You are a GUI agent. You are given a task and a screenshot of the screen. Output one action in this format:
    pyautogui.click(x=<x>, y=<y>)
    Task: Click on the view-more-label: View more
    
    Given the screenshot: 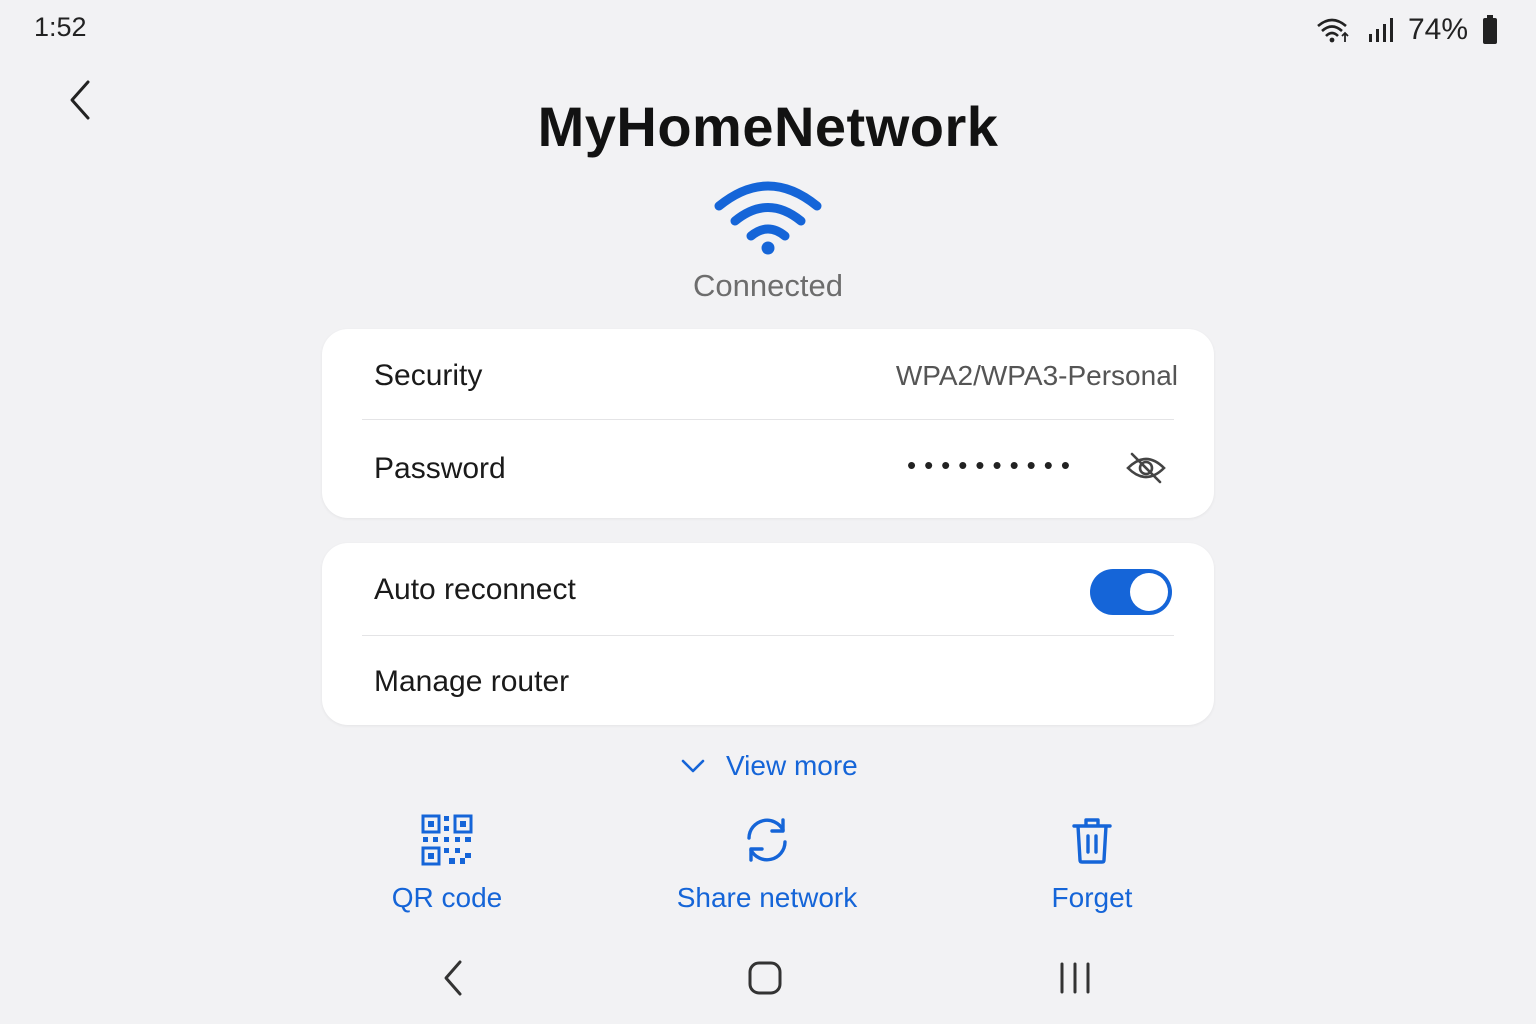 What is the action you would take?
    pyautogui.click(x=792, y=765)
    